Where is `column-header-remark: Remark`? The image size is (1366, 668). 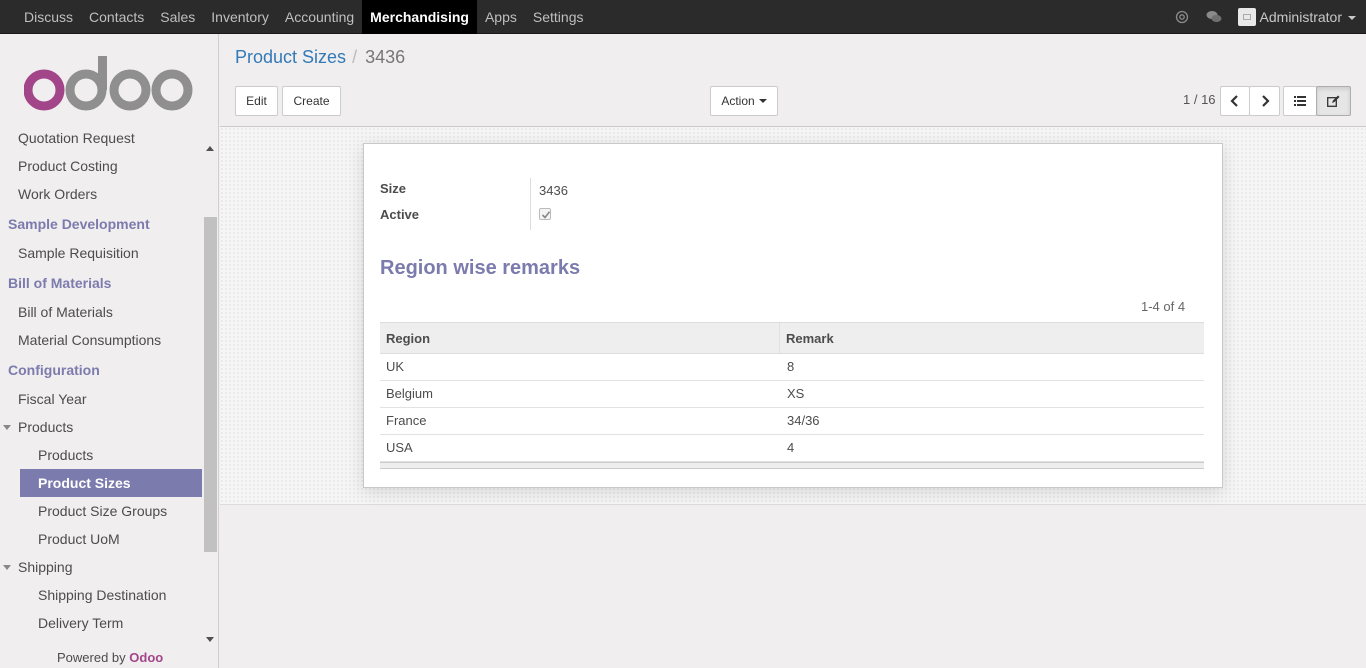
column-header-remark: Remark is located at coordinates (807, 338).